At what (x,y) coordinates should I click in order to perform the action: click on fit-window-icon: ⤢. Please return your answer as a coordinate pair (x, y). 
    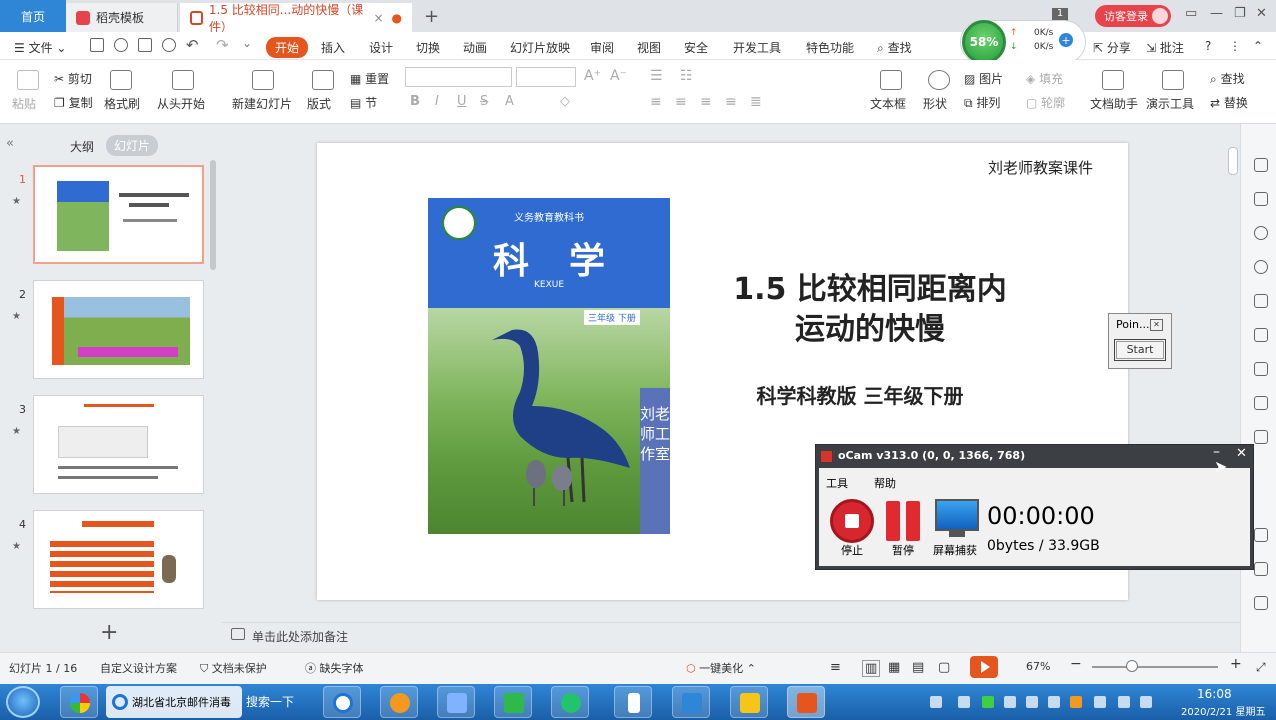
    Looking at the image, I should click on (1261, 667).